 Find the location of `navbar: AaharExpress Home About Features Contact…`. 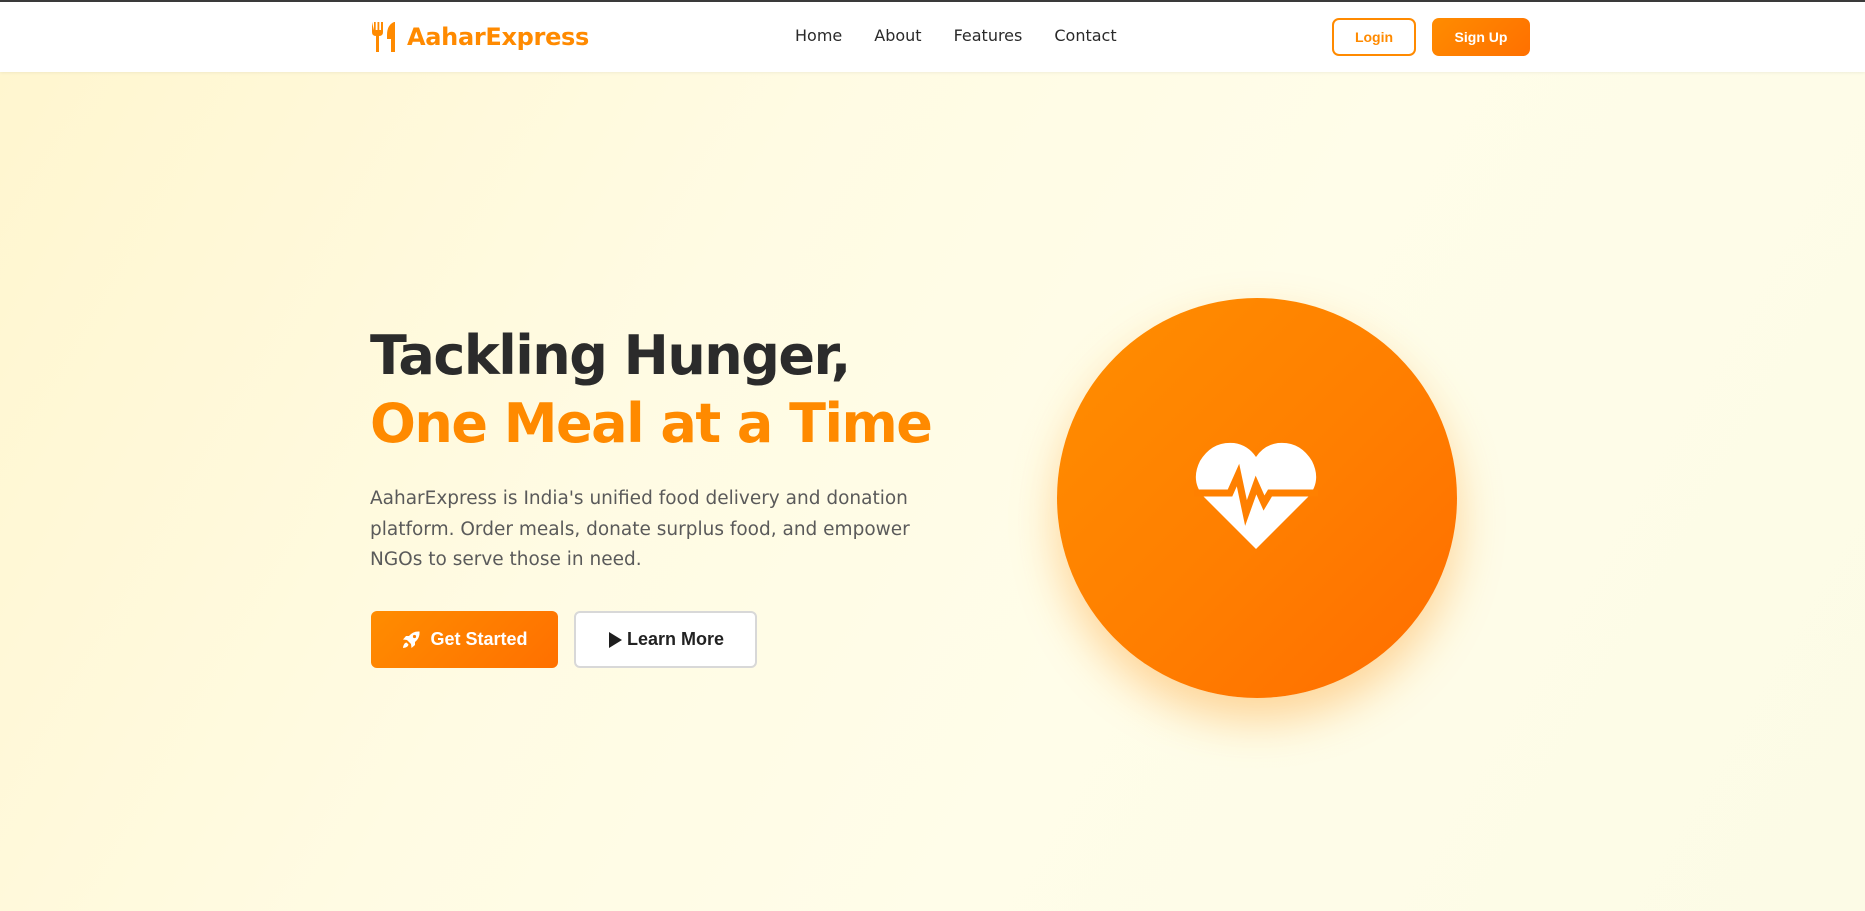

navbar: AaharExpress Home About Features Contact… is located at coordinates (932, 37).